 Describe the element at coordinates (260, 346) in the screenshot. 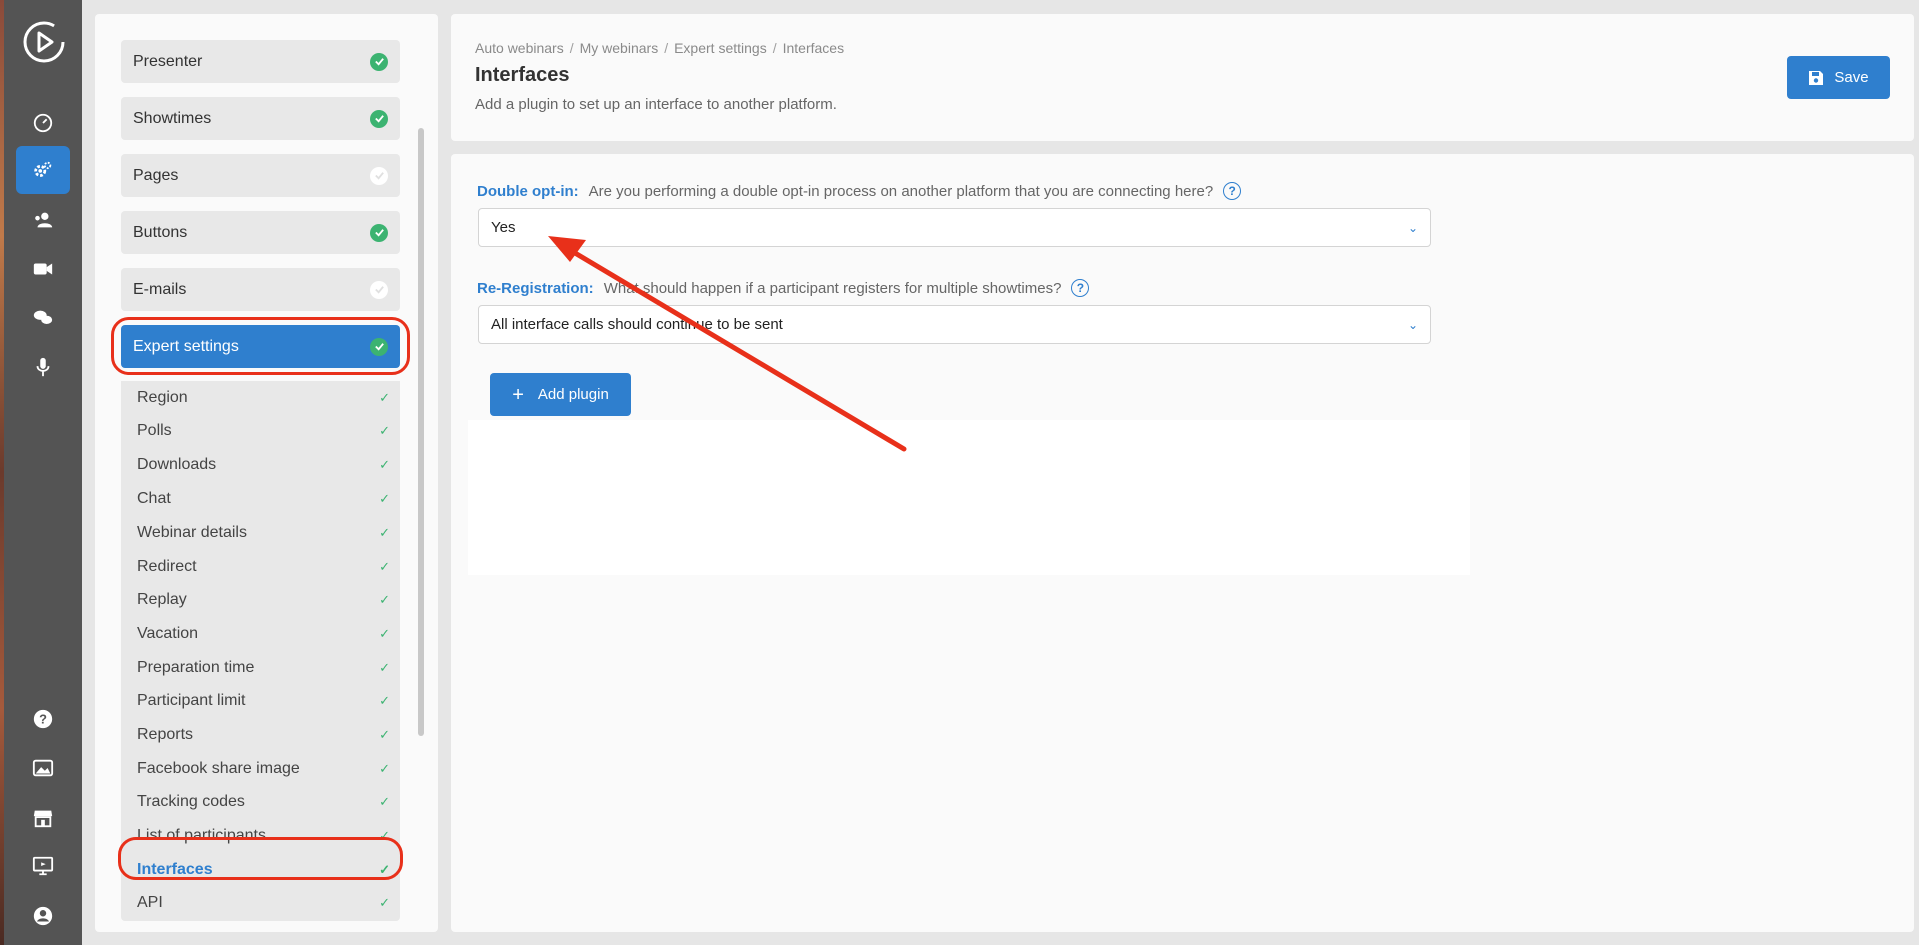

I see `sidebar-item-expert-settings: Expert settings` at that location.